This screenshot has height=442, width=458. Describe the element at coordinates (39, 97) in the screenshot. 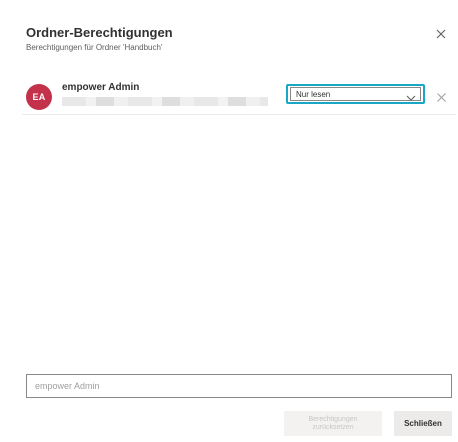

I see `avatar: EA` at that location.